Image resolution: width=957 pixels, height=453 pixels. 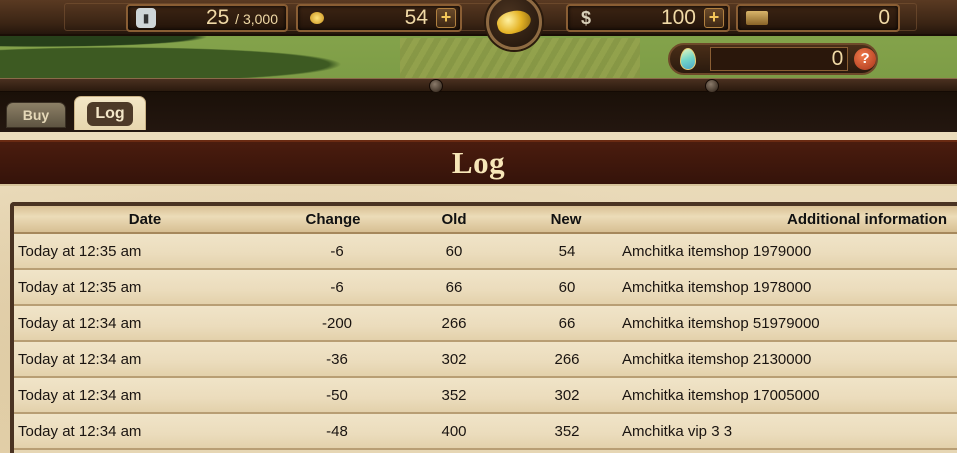 I want to click on cell-old: 66, so click(x=454, y=287).